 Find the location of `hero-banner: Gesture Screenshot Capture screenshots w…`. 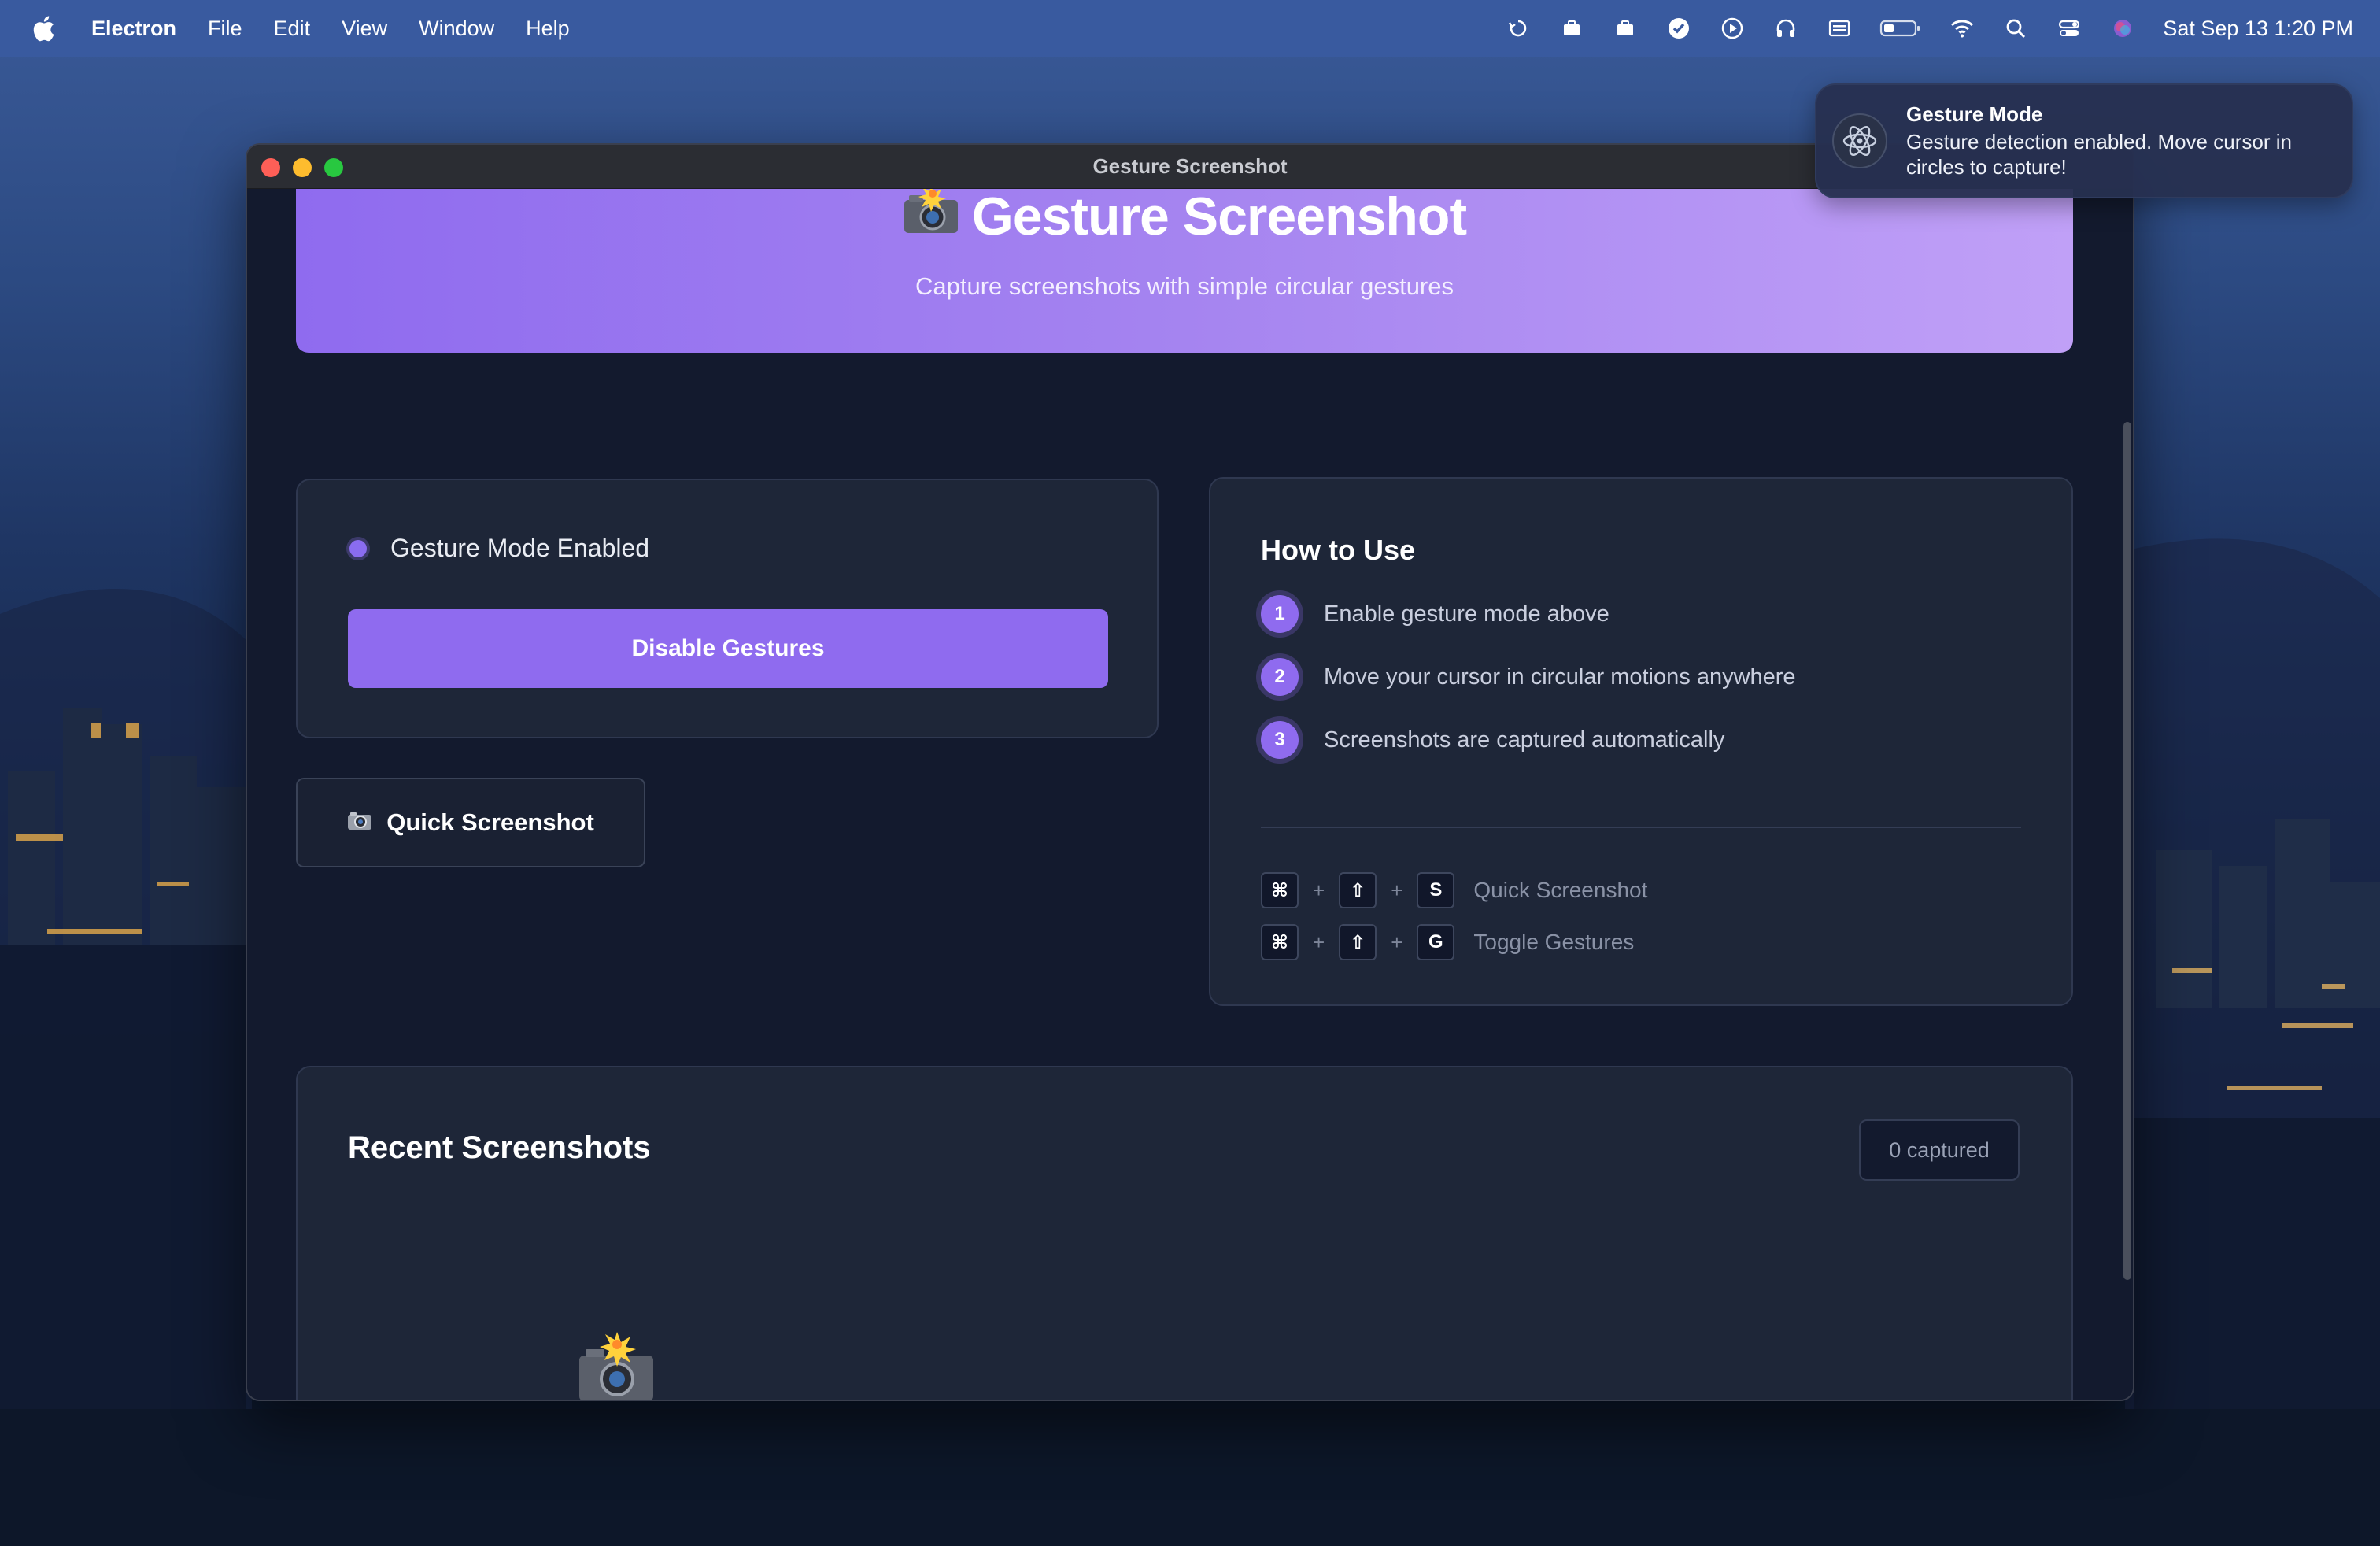

hero-banner: Gesture Screenshot Capture screenshots w… is located at coordinates (1184, 271).